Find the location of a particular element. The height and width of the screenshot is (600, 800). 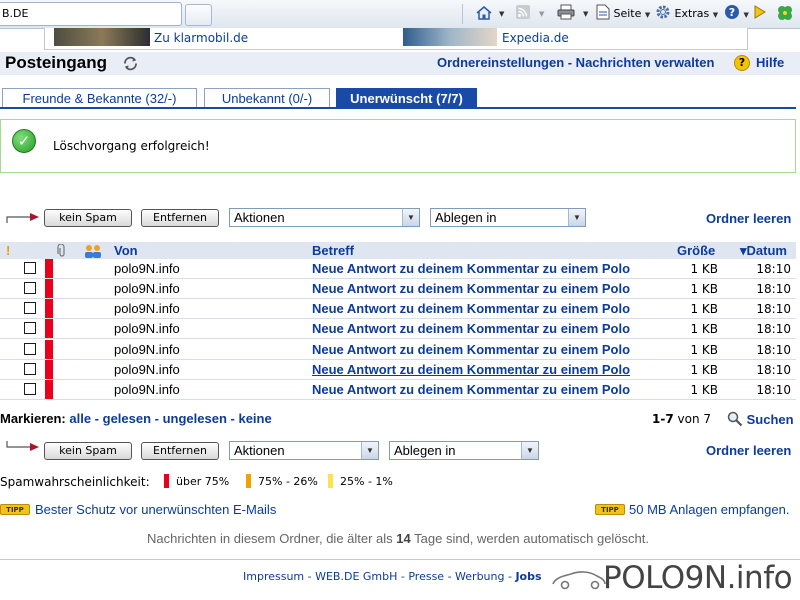

date-column-header: ▾Datum is located at coordinates (763, 251).